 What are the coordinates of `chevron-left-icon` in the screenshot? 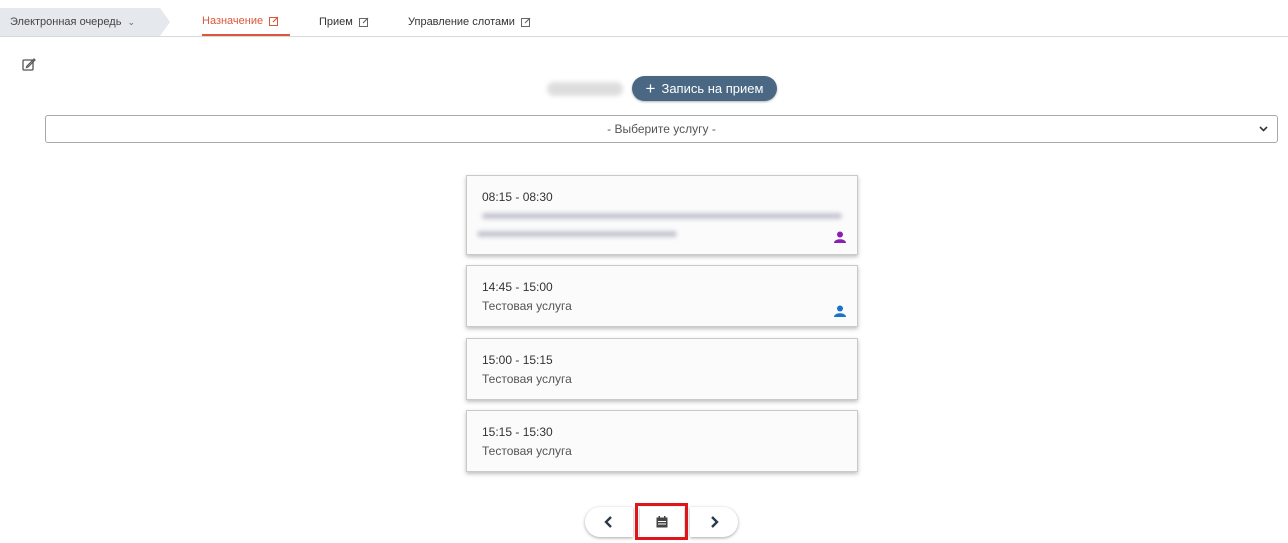 It's located at (608, 522).